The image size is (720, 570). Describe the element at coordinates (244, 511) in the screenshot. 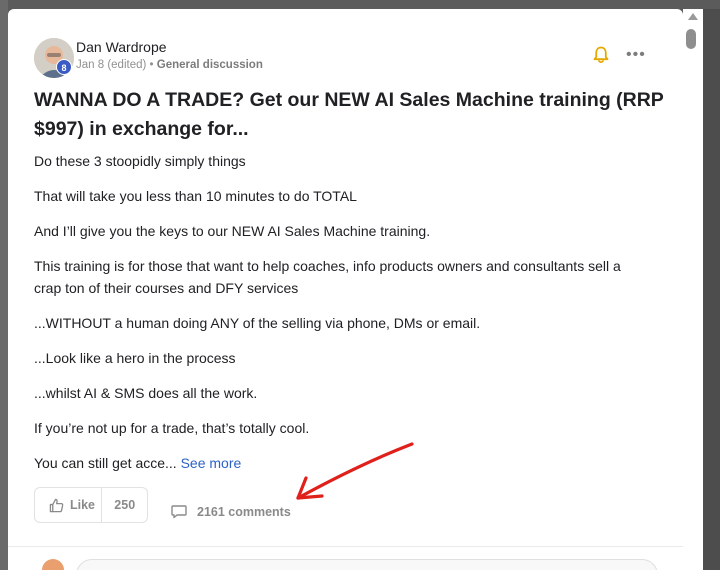

I see `comments-count: 2161 comments` at that location.